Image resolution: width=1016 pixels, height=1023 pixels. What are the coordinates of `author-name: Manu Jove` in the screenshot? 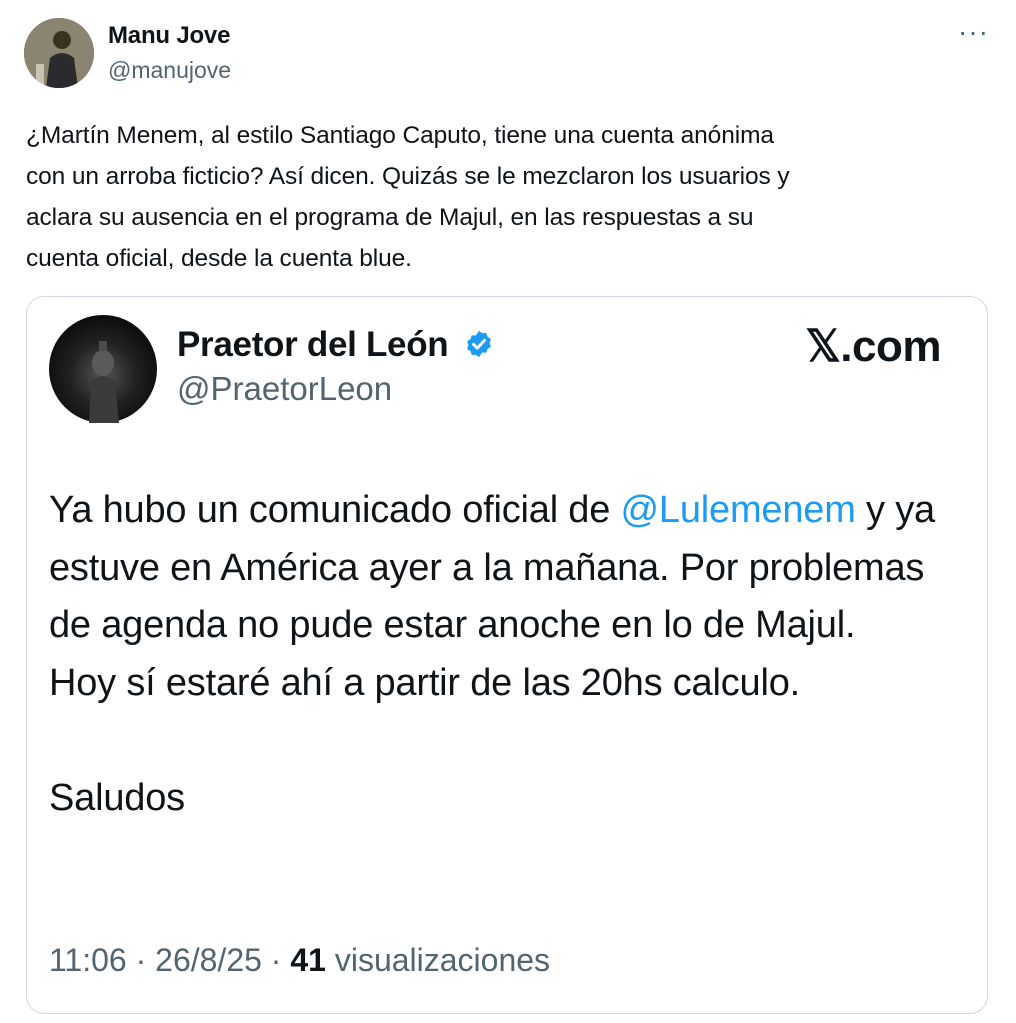 It's located at (169, 36).